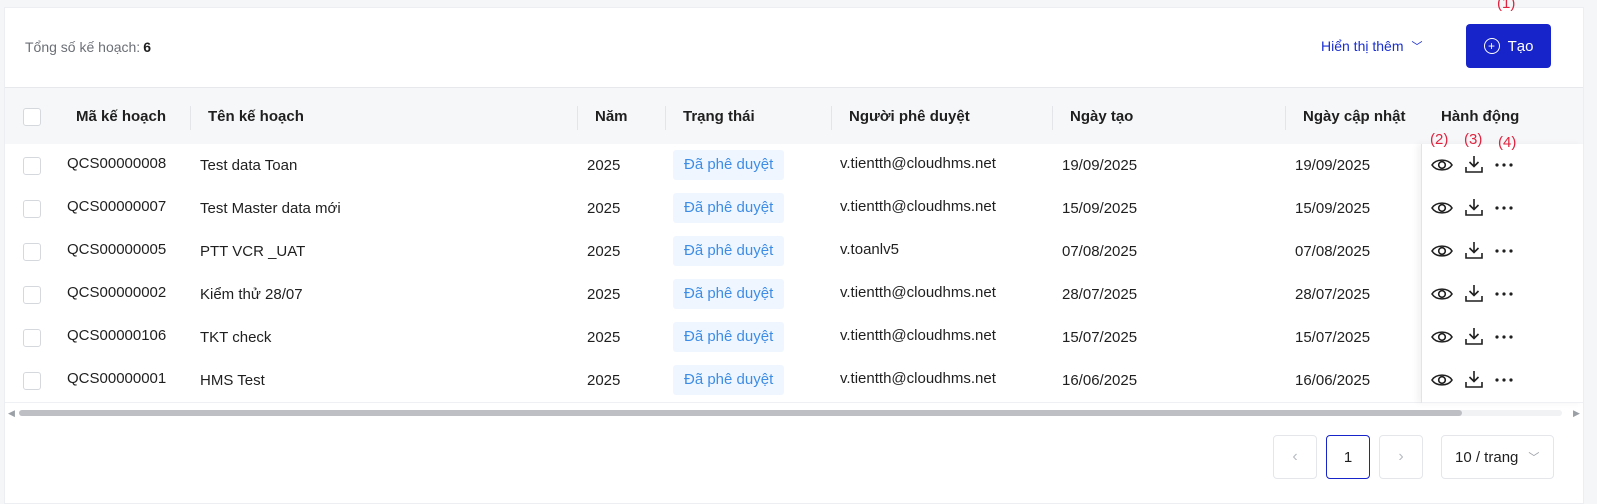  What do you see at coordinates (1333, 337) in the screenshot?
I see `updated-date: 15/07/2025` at bounding box center [1333, 337].